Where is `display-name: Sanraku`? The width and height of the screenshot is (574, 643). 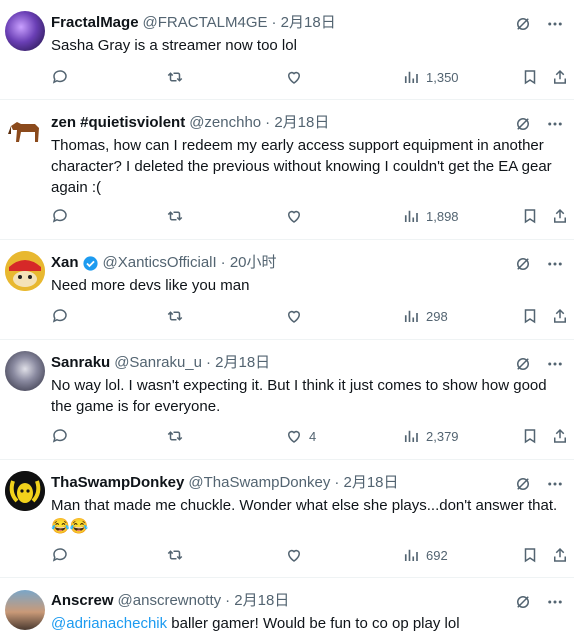 display-name: Sanraku is located at coordinates (80, 363).